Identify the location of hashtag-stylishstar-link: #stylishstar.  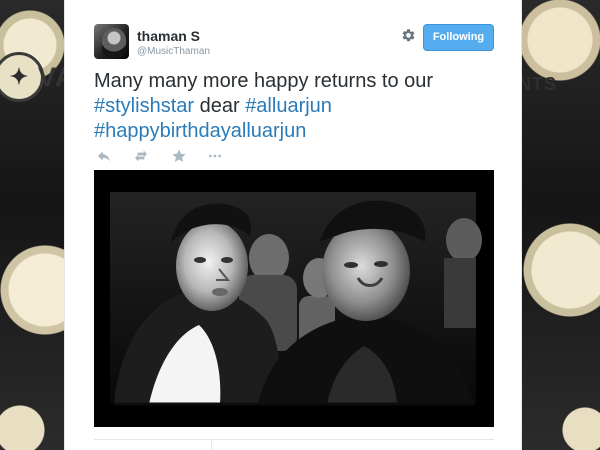
(144, 106).